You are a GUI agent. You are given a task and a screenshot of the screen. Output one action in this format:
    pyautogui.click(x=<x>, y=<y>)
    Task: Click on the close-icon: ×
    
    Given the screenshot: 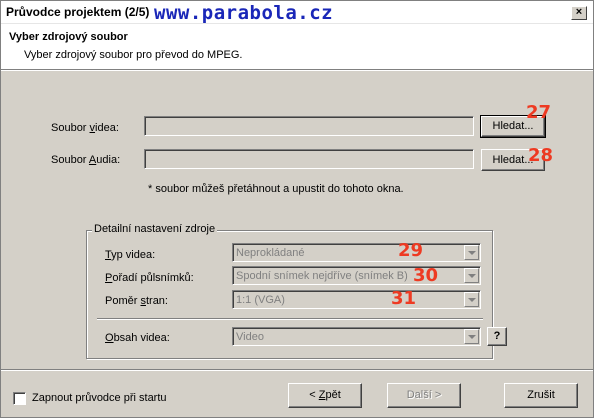 What is the action you would take?
    pyautogui.click(x=579, y=12)
    